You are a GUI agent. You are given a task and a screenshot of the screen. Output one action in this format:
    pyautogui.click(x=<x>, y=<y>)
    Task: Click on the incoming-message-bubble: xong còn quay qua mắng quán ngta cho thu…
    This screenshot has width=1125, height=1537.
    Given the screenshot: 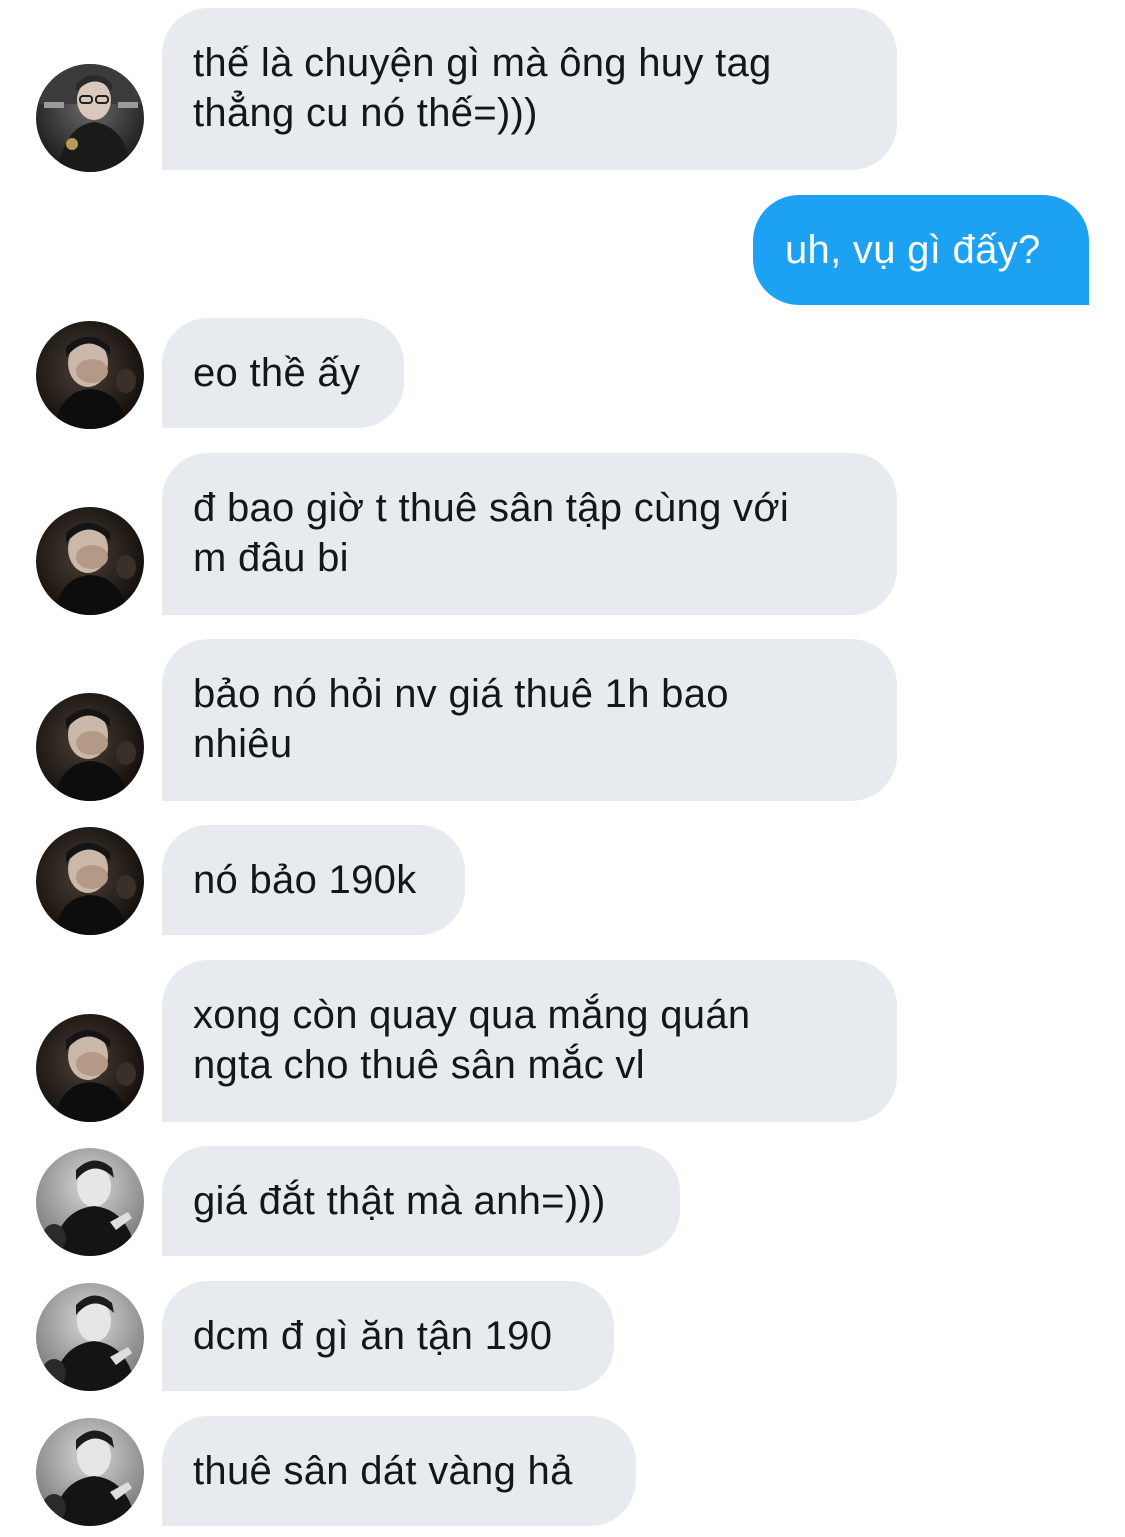 What is the action you would take?
    pyautogui.click(x=529, y=1041)
    